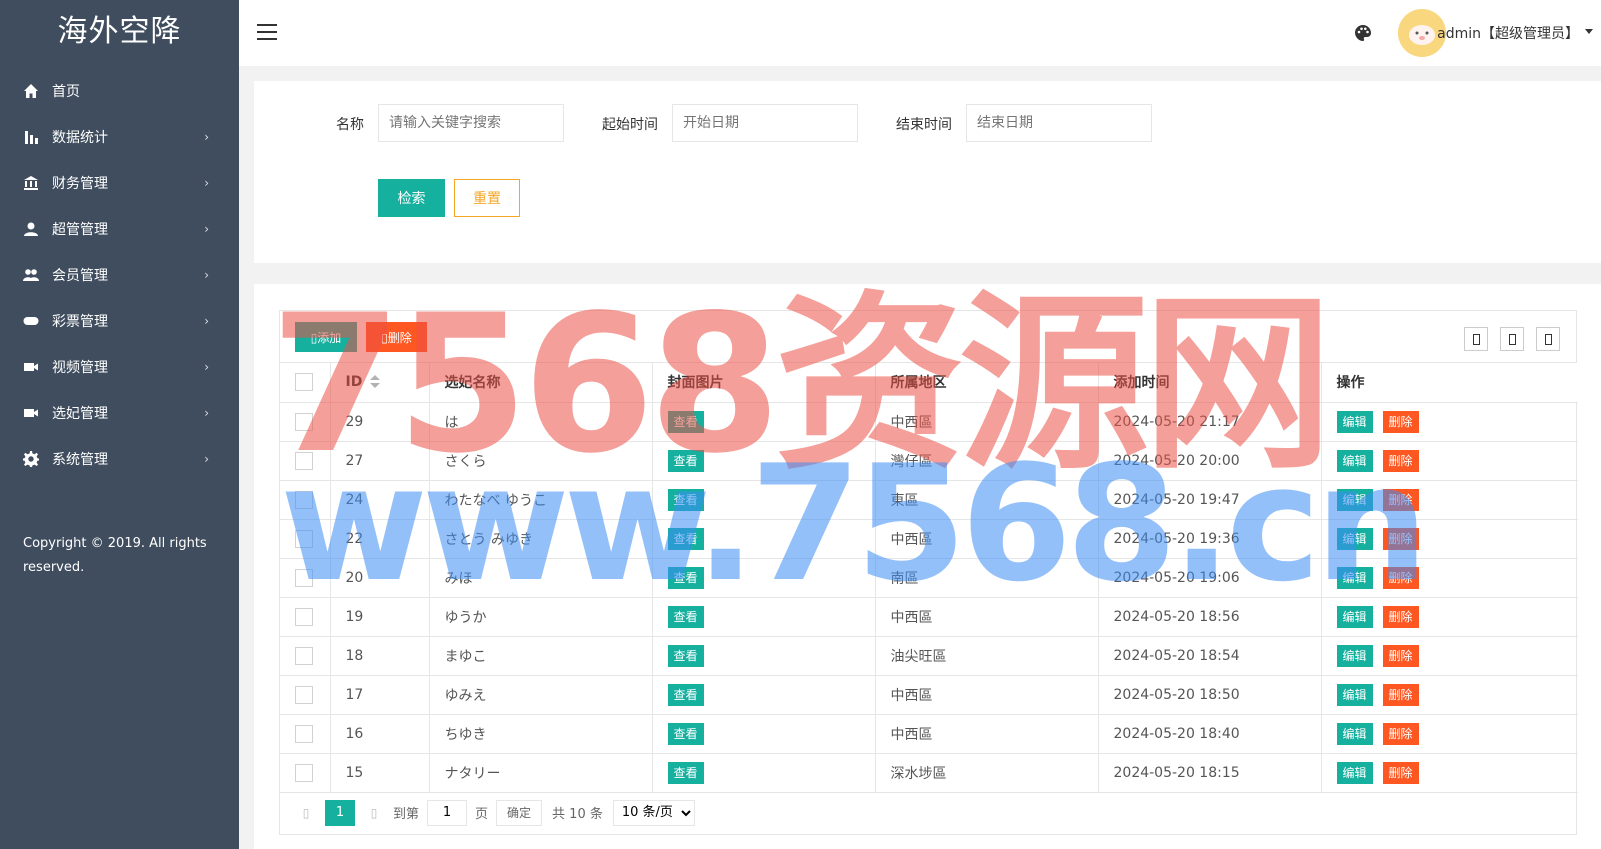 The height and width of the screenshot is (849, 1601). I want to click on video-icon, so click(31, 367).